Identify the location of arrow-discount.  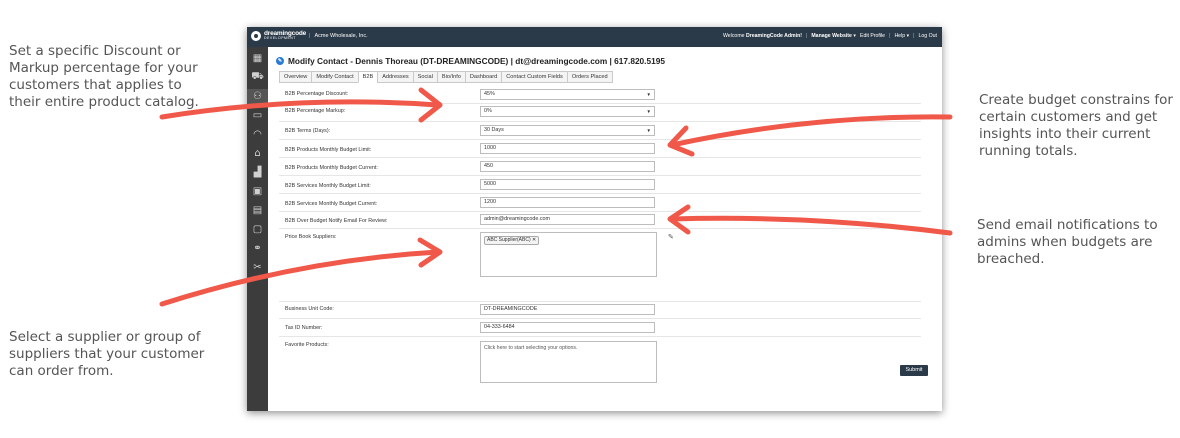
(299, 109).